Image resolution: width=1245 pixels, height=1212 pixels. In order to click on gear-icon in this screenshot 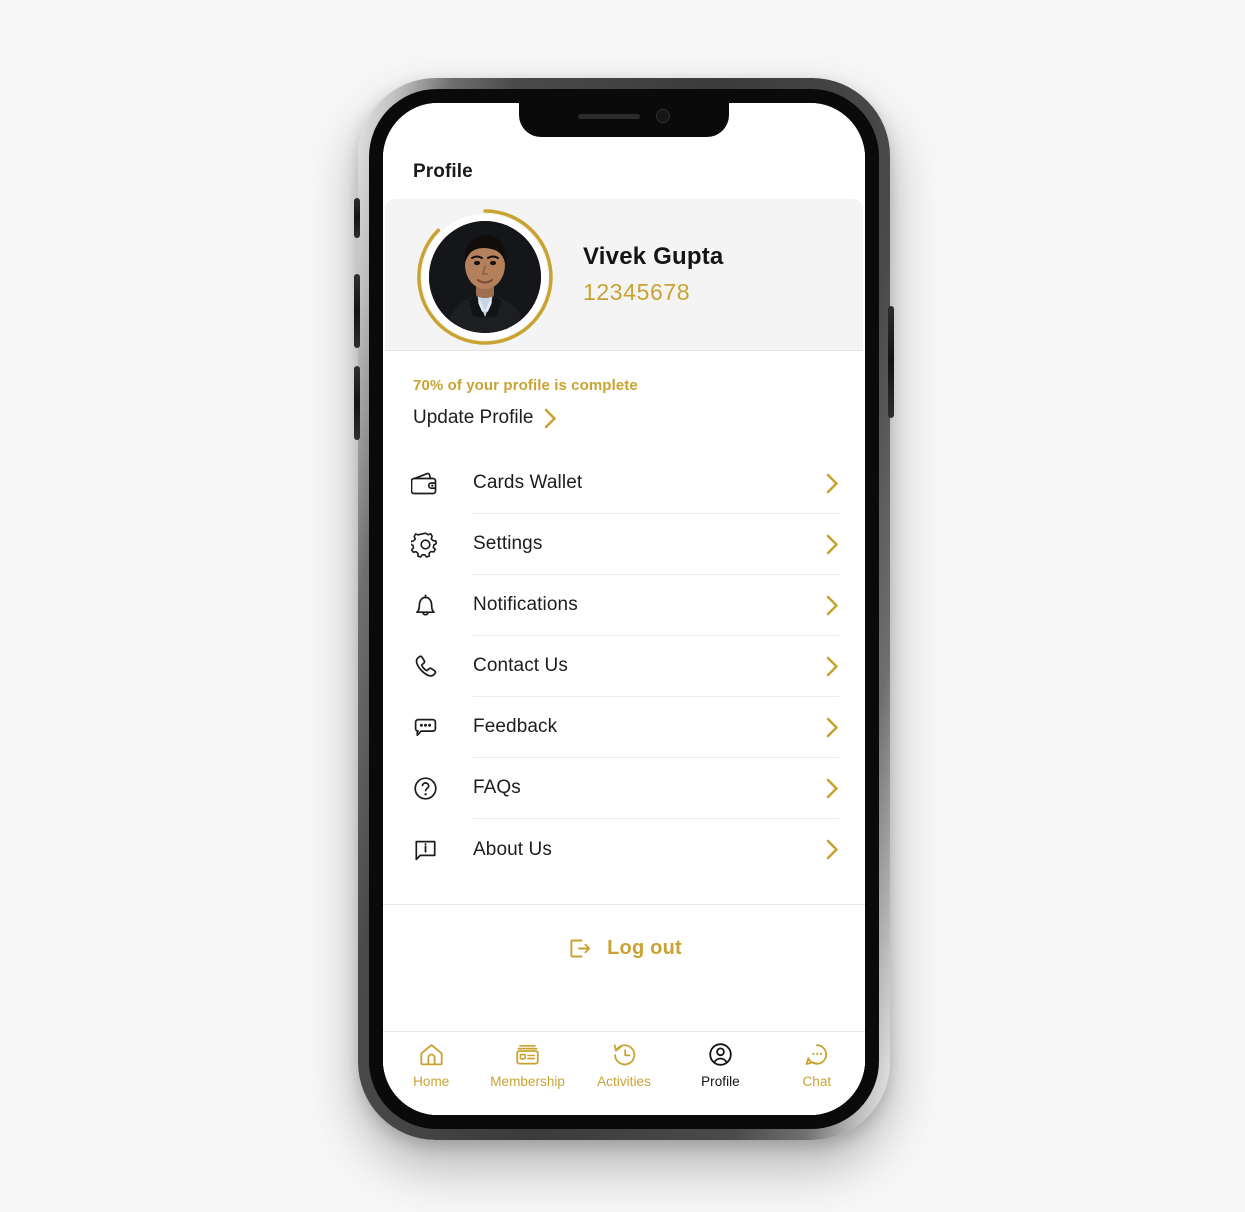, I will do `click(433, 544)`.